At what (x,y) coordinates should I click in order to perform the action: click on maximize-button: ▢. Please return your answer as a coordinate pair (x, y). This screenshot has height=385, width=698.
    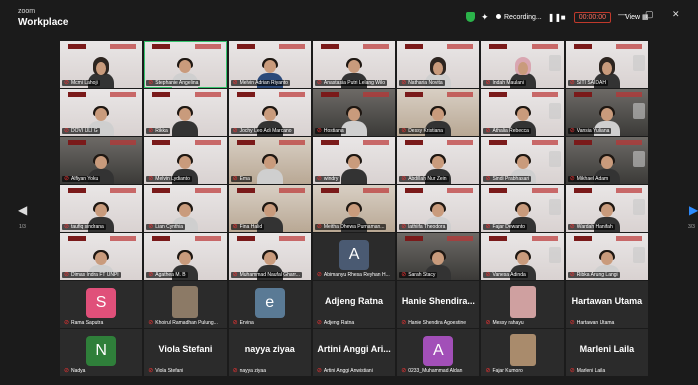
    Looking at the image, I should click on (649, 14).